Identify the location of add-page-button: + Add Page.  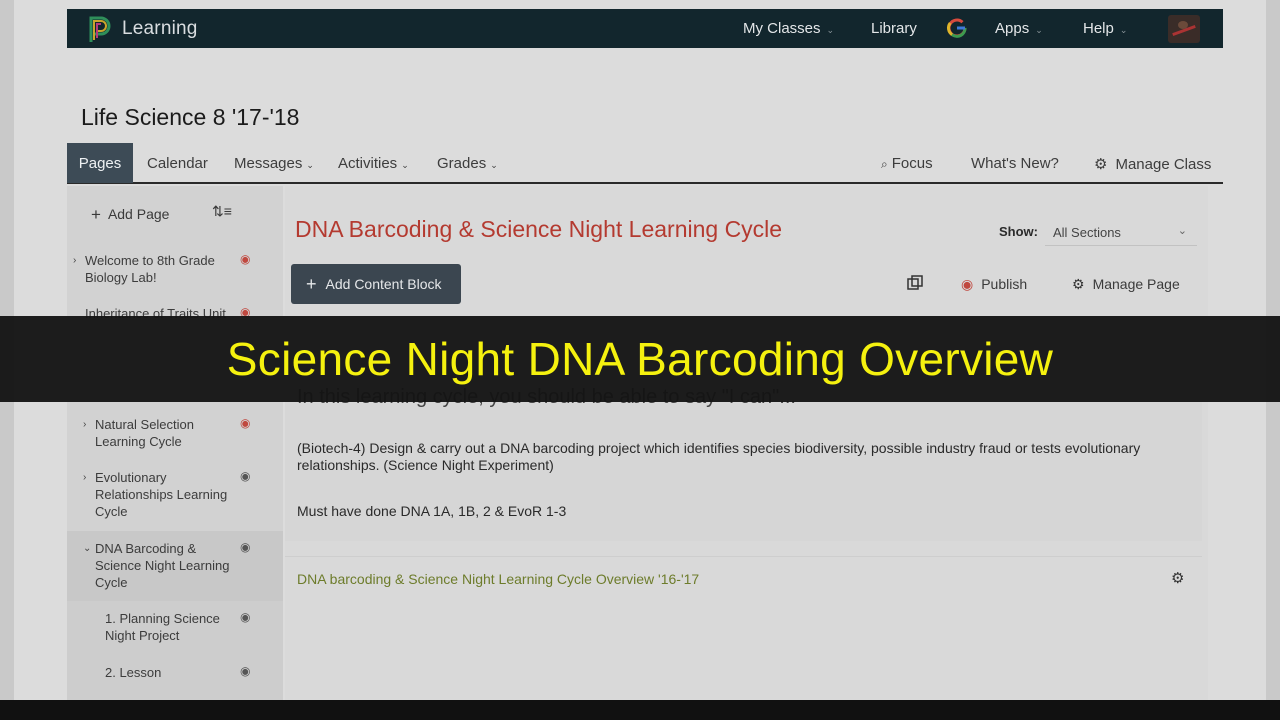
(130, 214).